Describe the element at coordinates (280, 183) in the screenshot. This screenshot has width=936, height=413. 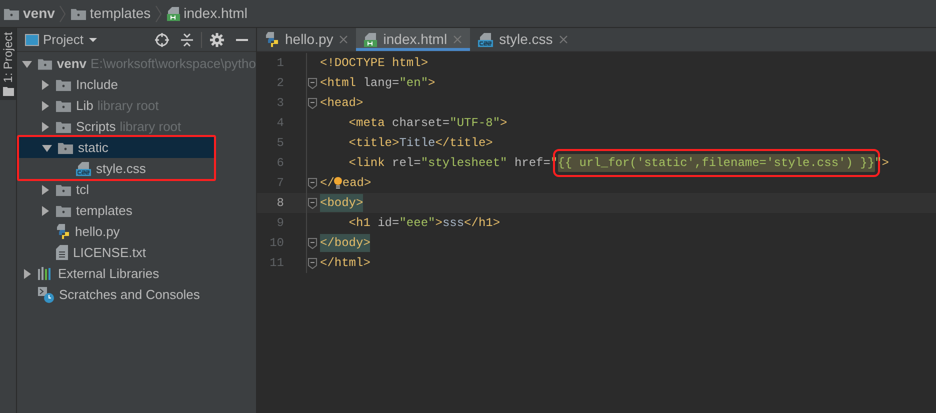
I see `line-number: 7` at that location.